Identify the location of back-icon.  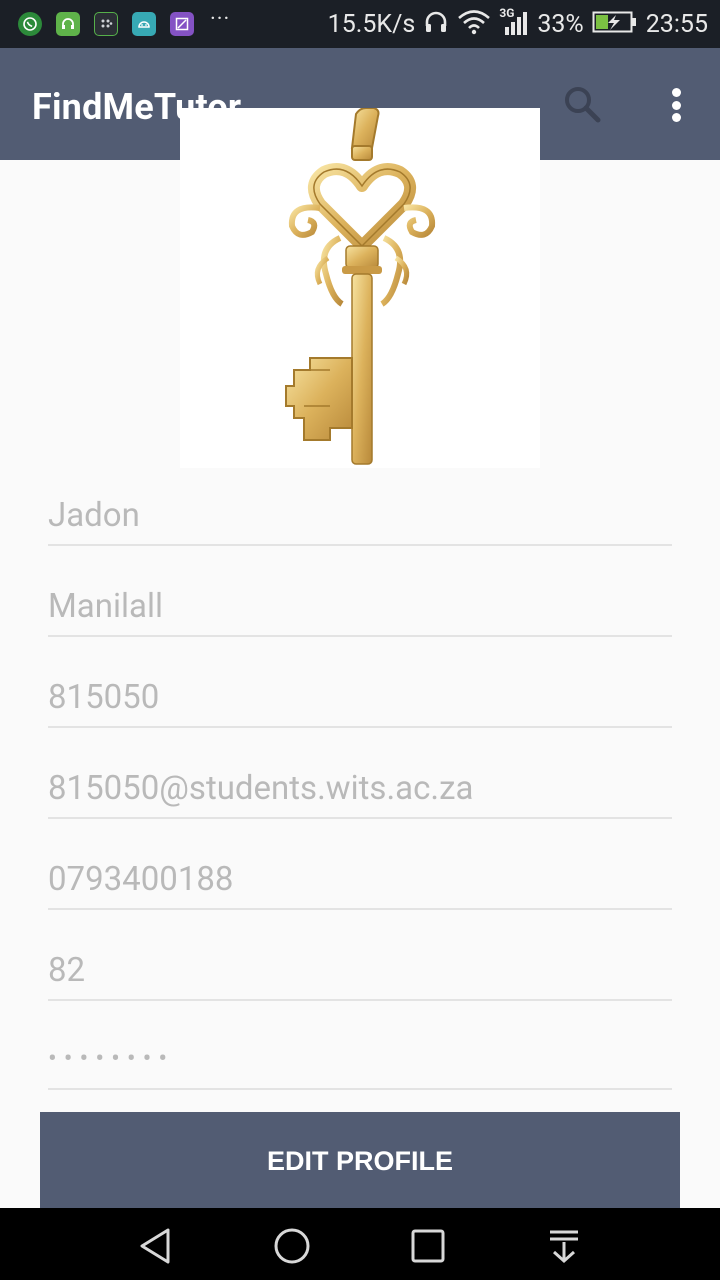
(156, 1246).